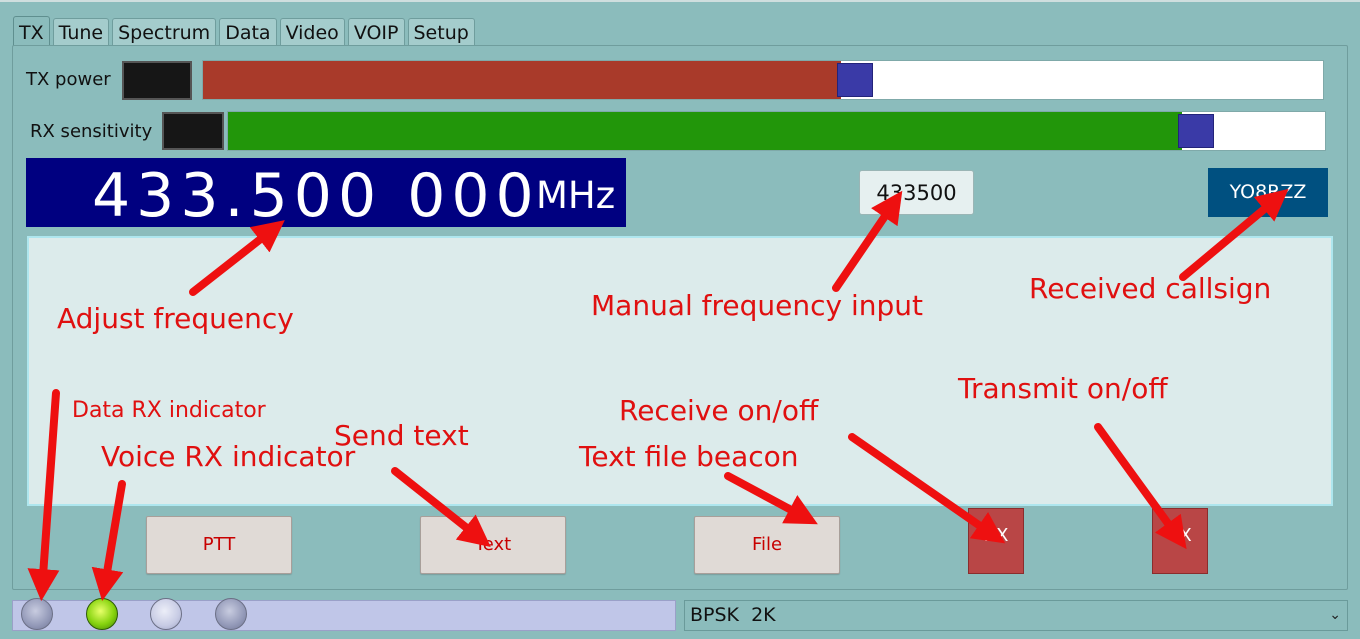 This screenshot has width=1360, height=639. I want to click on annotation-receive-on-off: Receive on/off, so click(719, 410).